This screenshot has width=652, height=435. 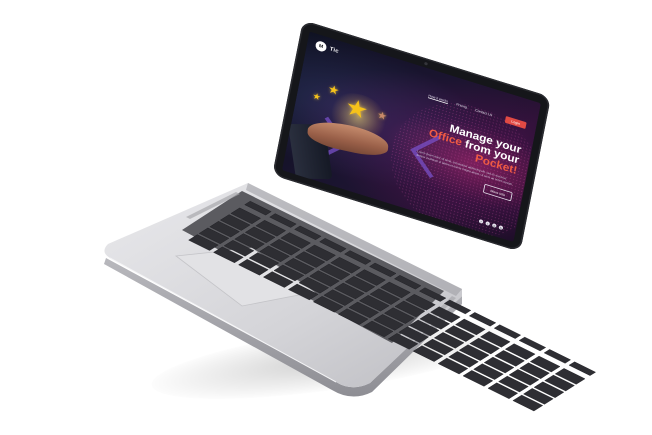 I want to click on nav-item-how-it-works: How it works, so click(x=438, y=98).